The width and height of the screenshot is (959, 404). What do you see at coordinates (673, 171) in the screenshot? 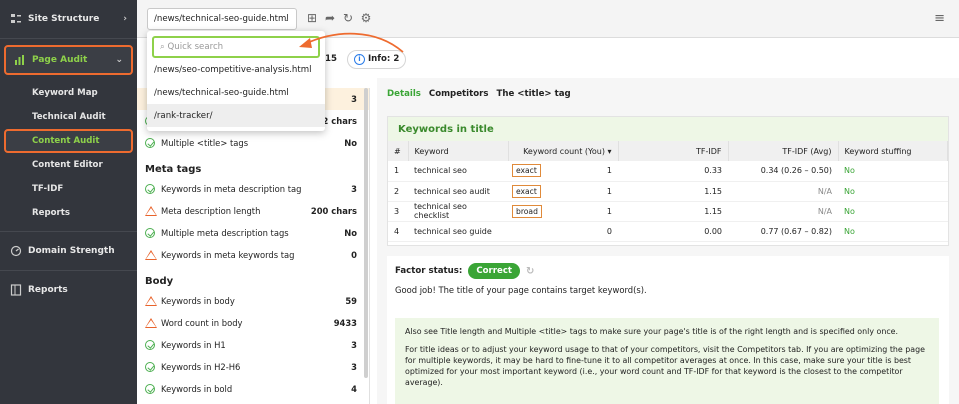
I see `table-cell: 0.33` at bounding box center [673, 171].